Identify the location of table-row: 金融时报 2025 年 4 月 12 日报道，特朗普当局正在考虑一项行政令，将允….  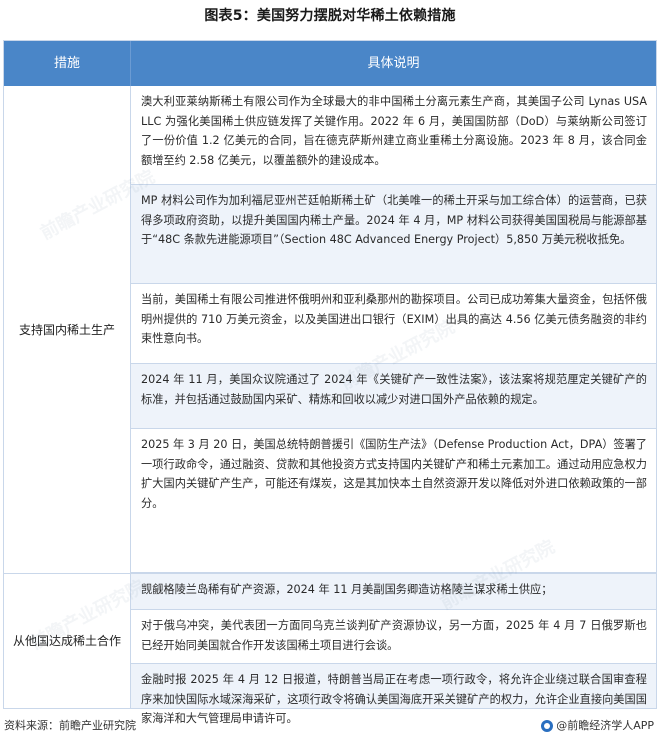
(393, 694).